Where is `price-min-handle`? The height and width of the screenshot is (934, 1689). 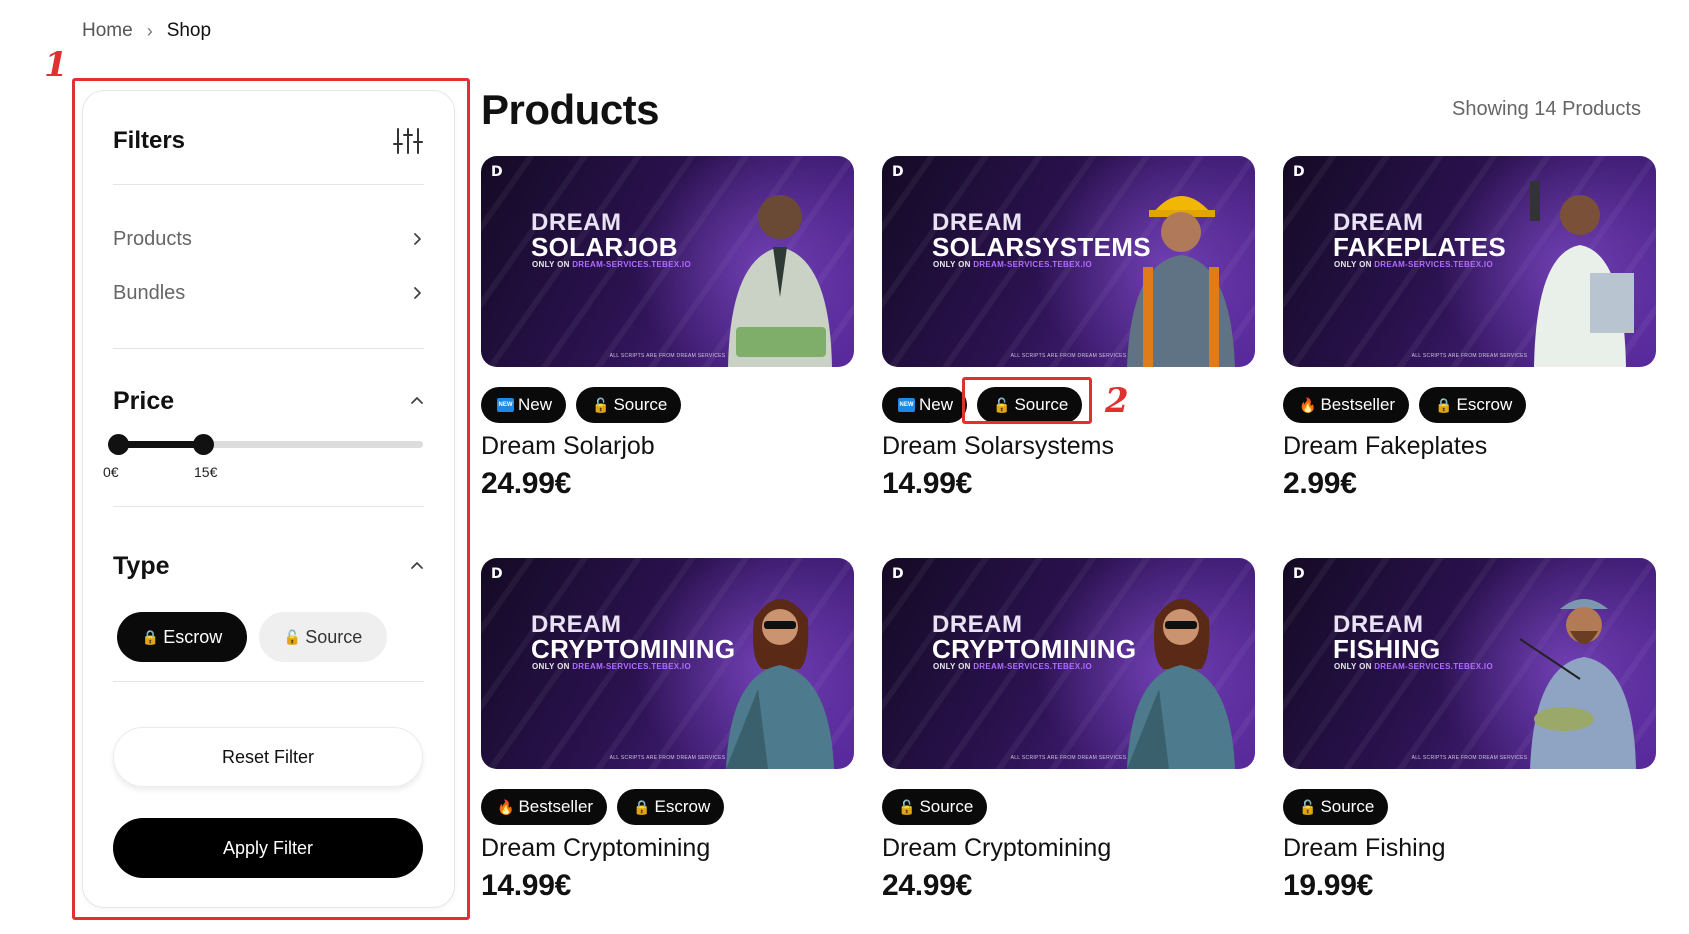
price-min-handle is located at coordinates (118, 444).